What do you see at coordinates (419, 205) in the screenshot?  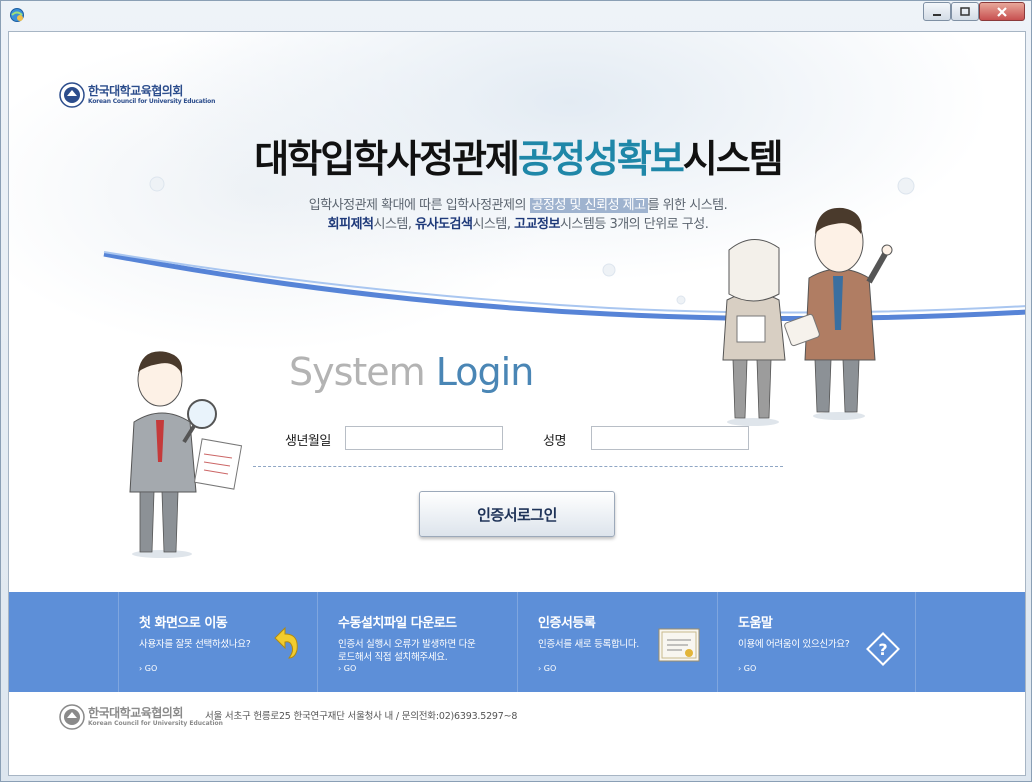 I see `desc-text: 입학사정관제 확대에 따른 입학사정관제의` at bounding box center [419, 205].